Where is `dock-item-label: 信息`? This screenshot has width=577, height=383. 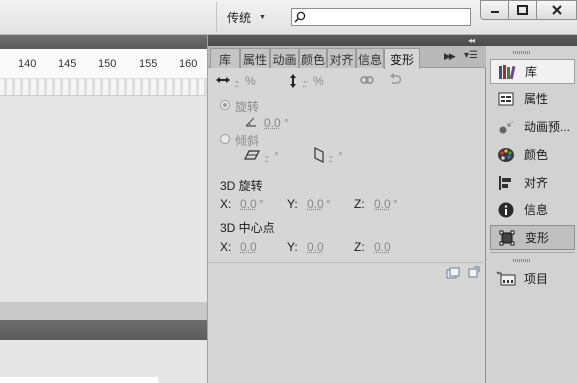
dock-item-label: 信息 is located at coordinates (536, 210).